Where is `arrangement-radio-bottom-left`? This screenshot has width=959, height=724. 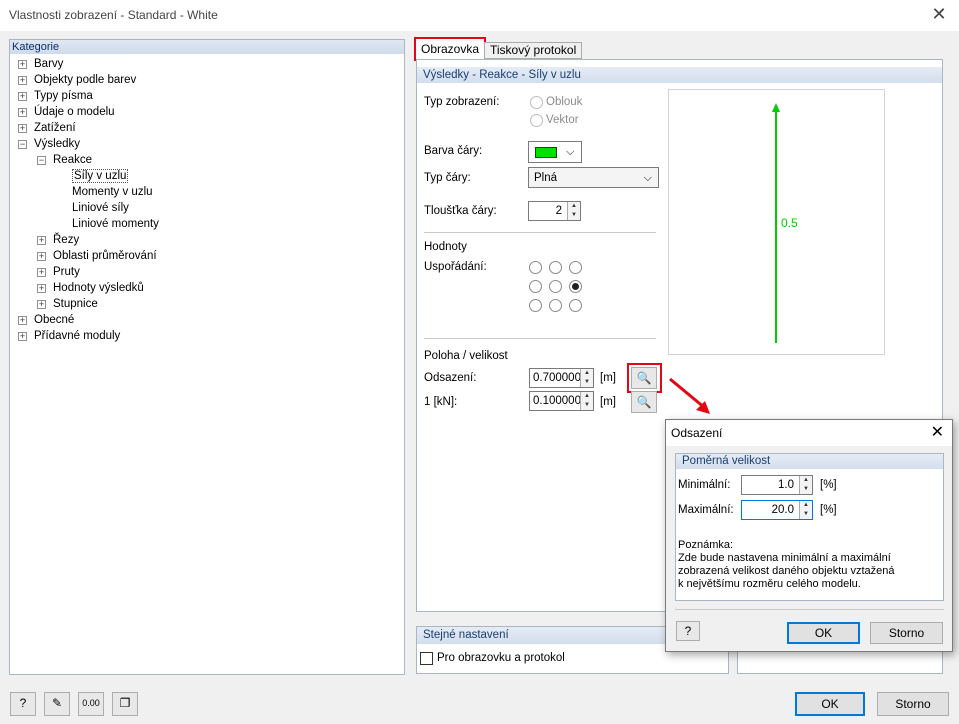
arrangement-radio-bottom-left is located at coordinates (535, 305).